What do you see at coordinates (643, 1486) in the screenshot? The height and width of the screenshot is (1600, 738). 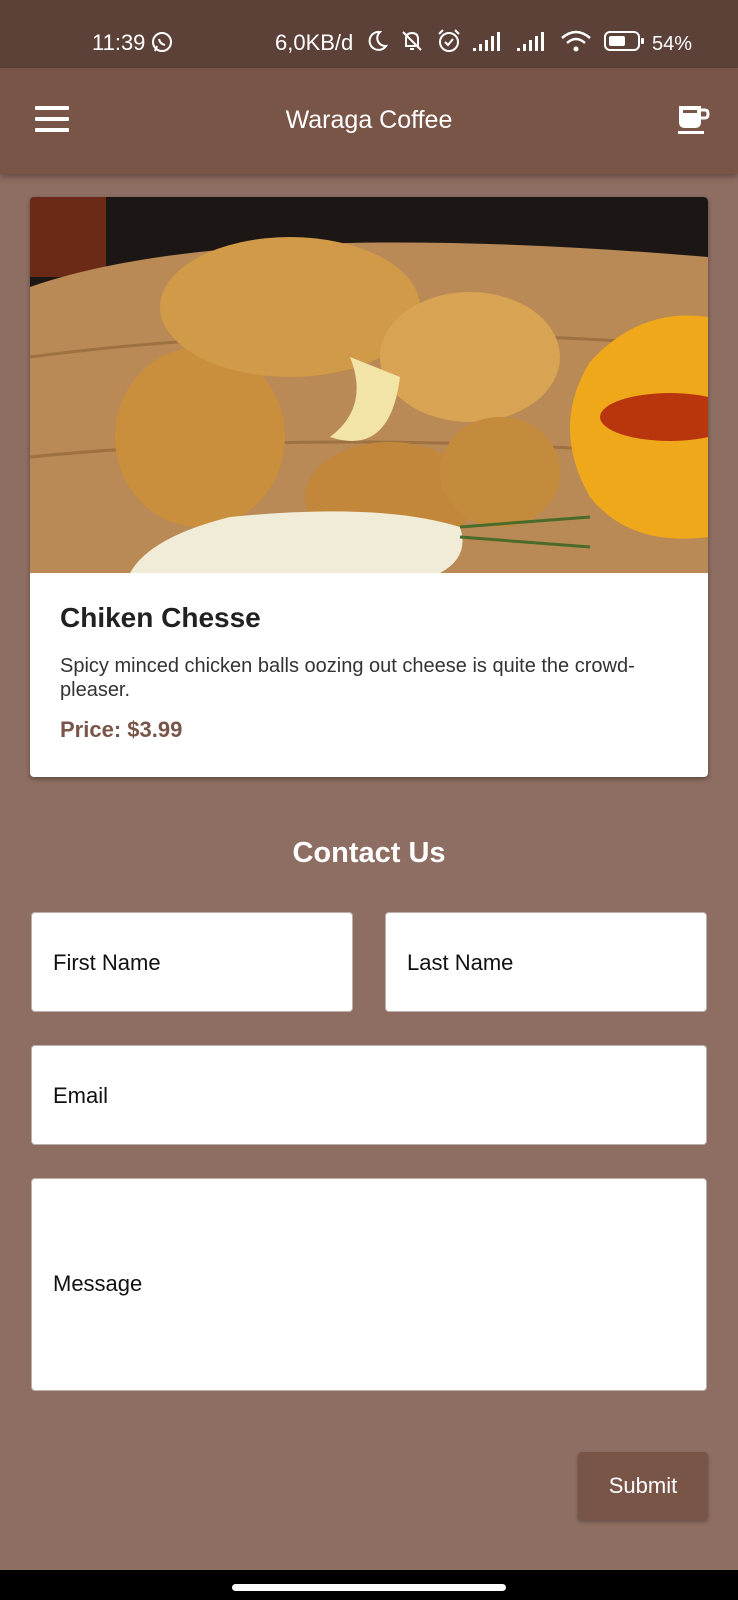 I see `submit-button: Submit` at bounding box center [643, 1486].